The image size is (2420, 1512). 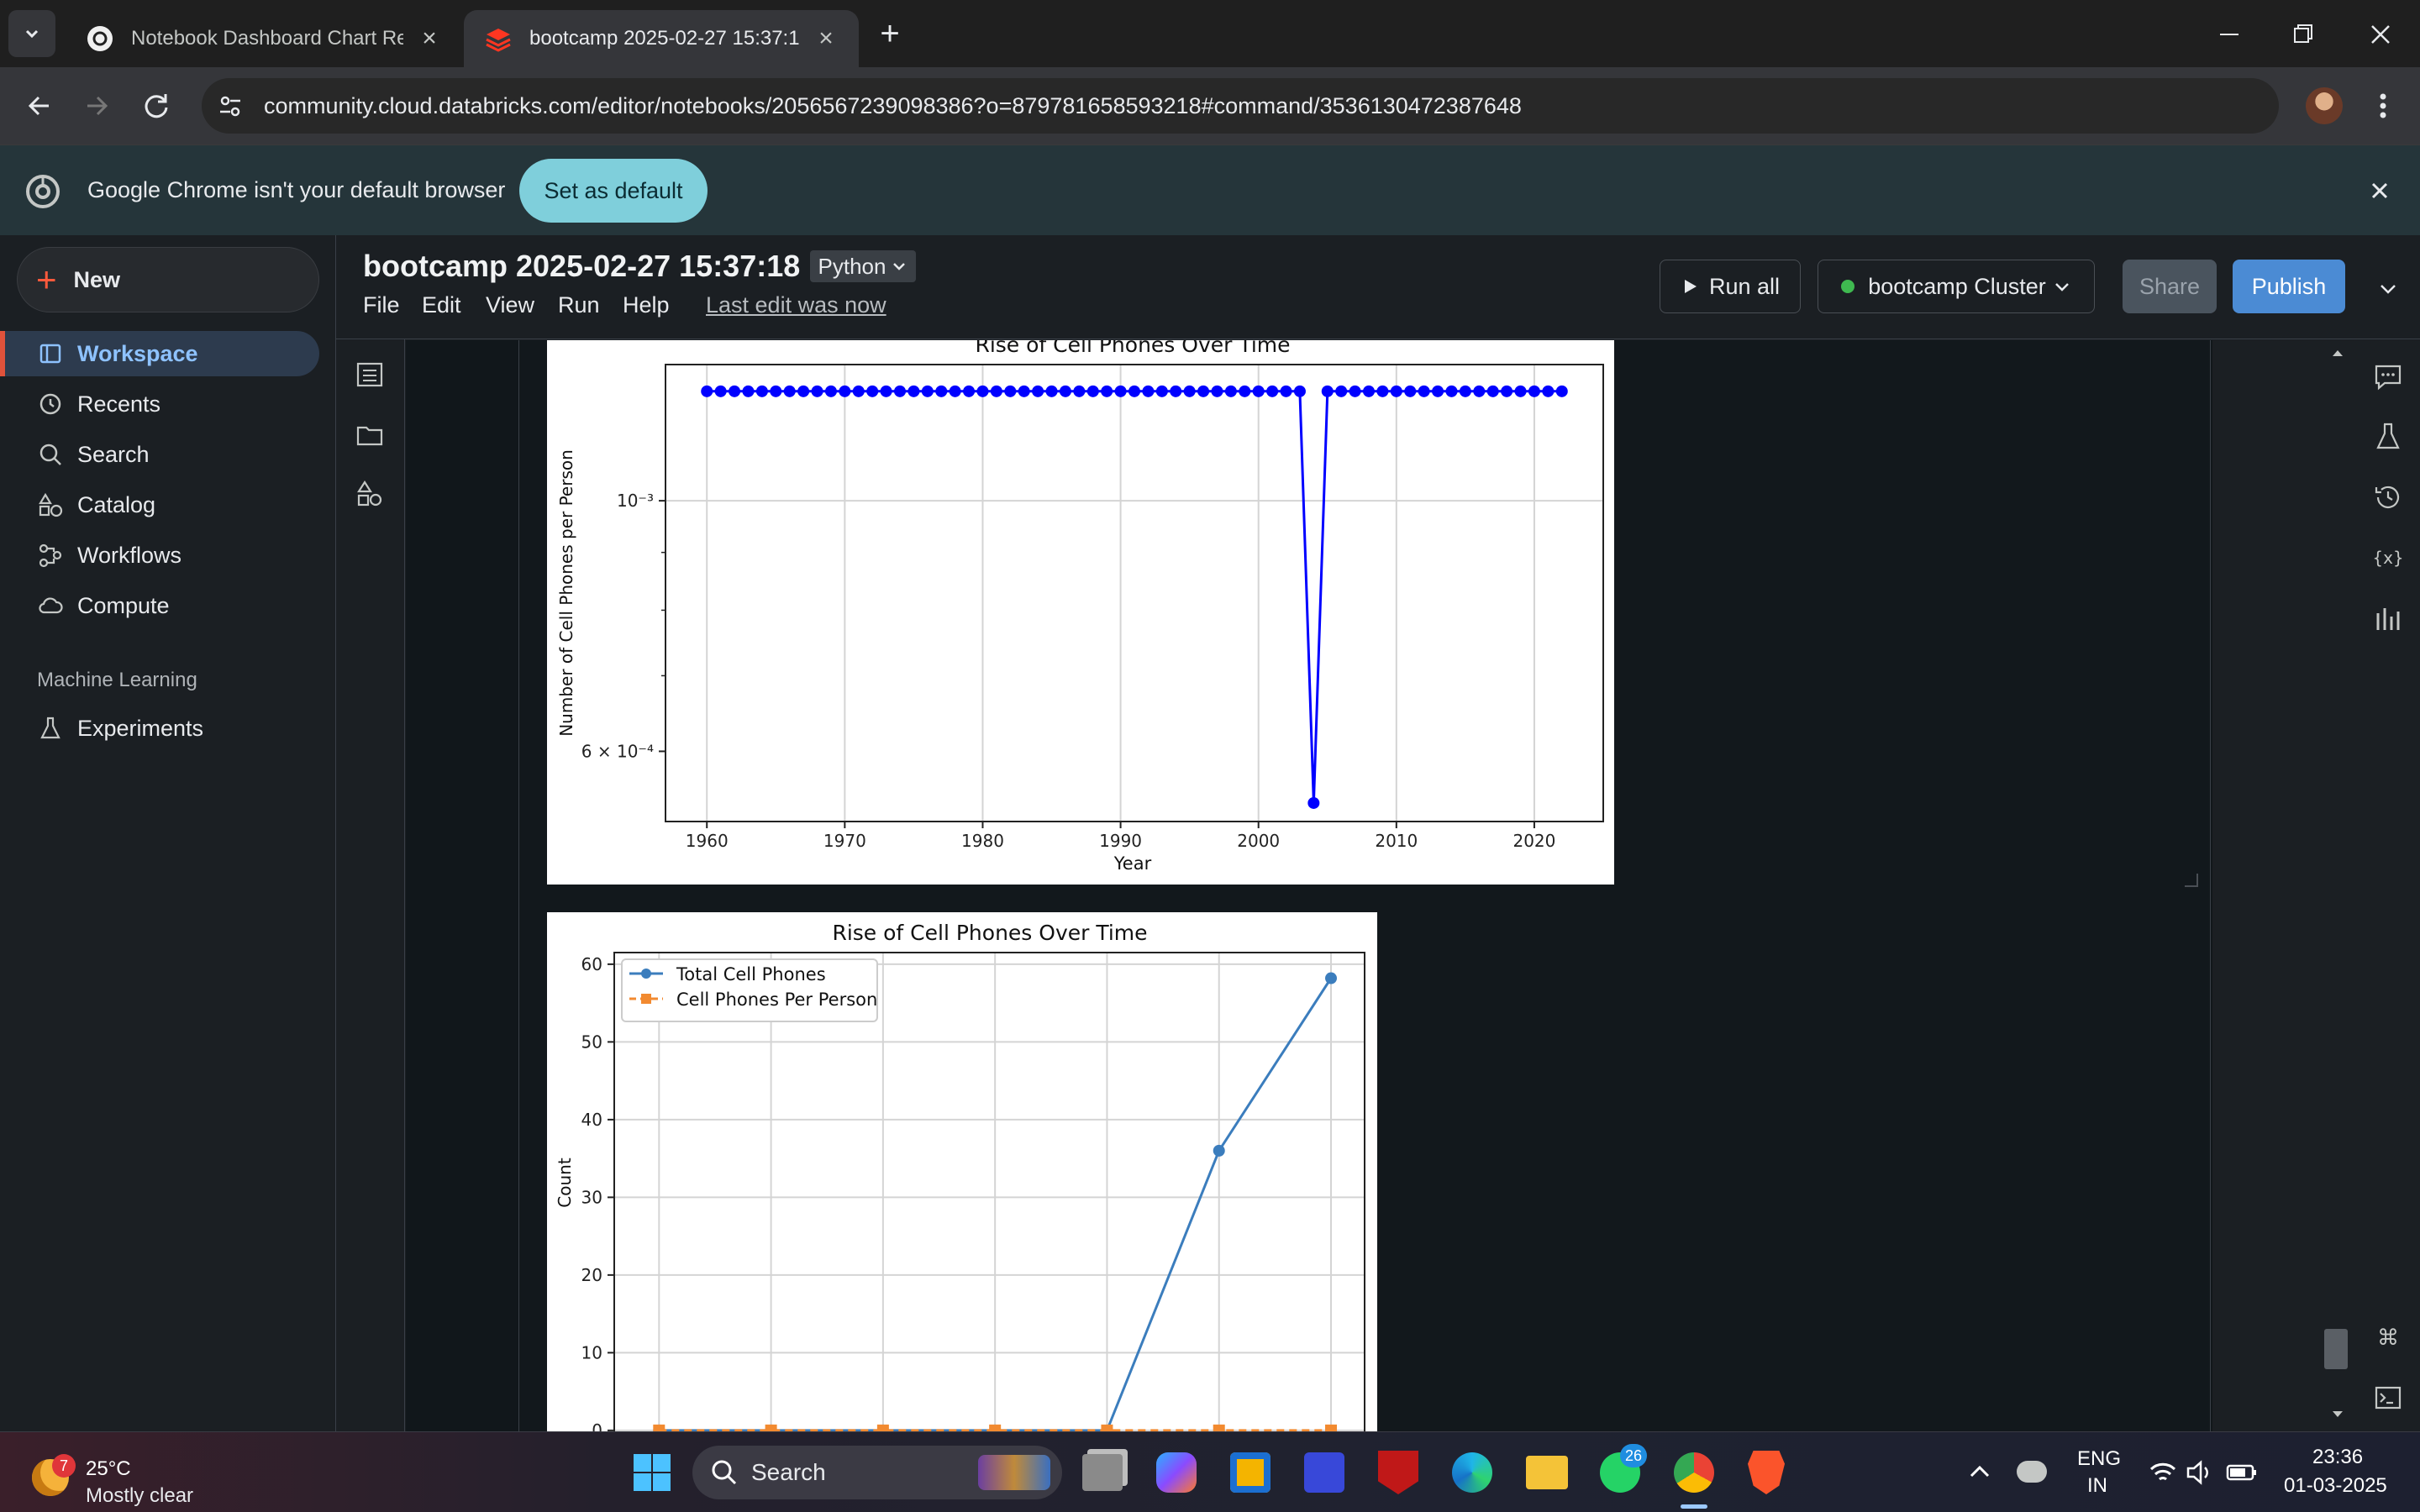 I want to click on legend-marker-per-person, so click(x=646, y=999).